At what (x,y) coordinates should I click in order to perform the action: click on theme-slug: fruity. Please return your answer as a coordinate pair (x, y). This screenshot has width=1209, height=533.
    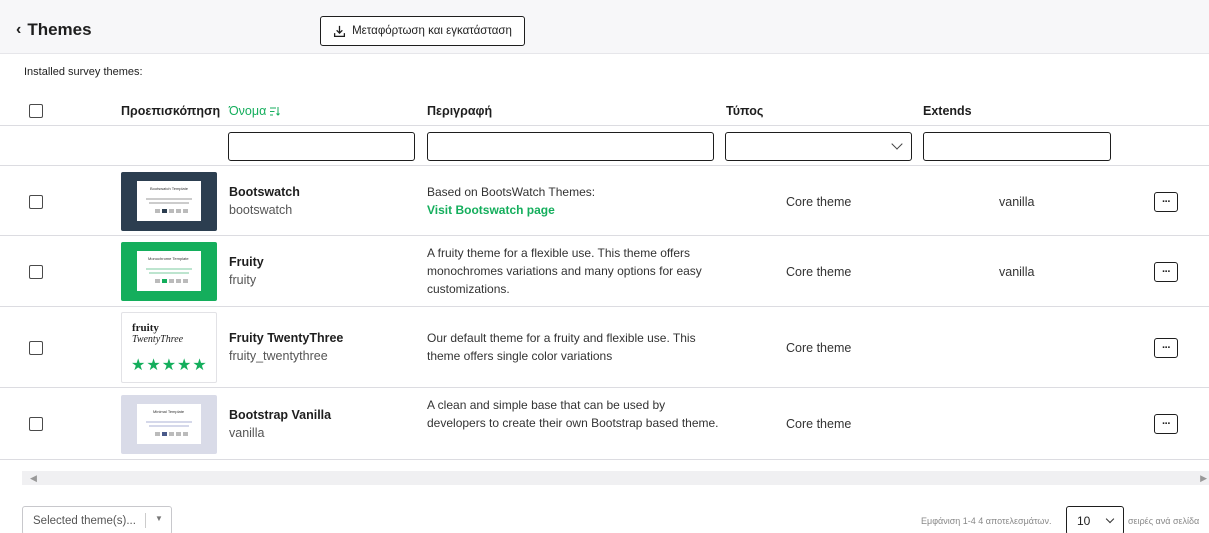
    Looking at the image, I should click on (243, 280).